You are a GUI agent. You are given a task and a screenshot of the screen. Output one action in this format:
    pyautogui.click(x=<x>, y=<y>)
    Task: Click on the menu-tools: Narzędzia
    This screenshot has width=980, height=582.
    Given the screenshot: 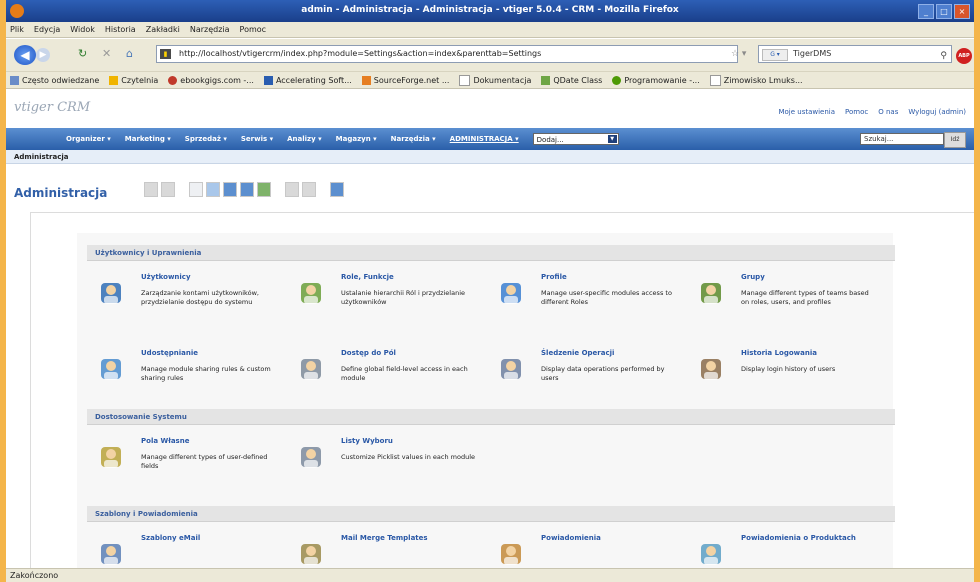 What is the action you would take?
    pyautogui.click(x=210, y=29)
    